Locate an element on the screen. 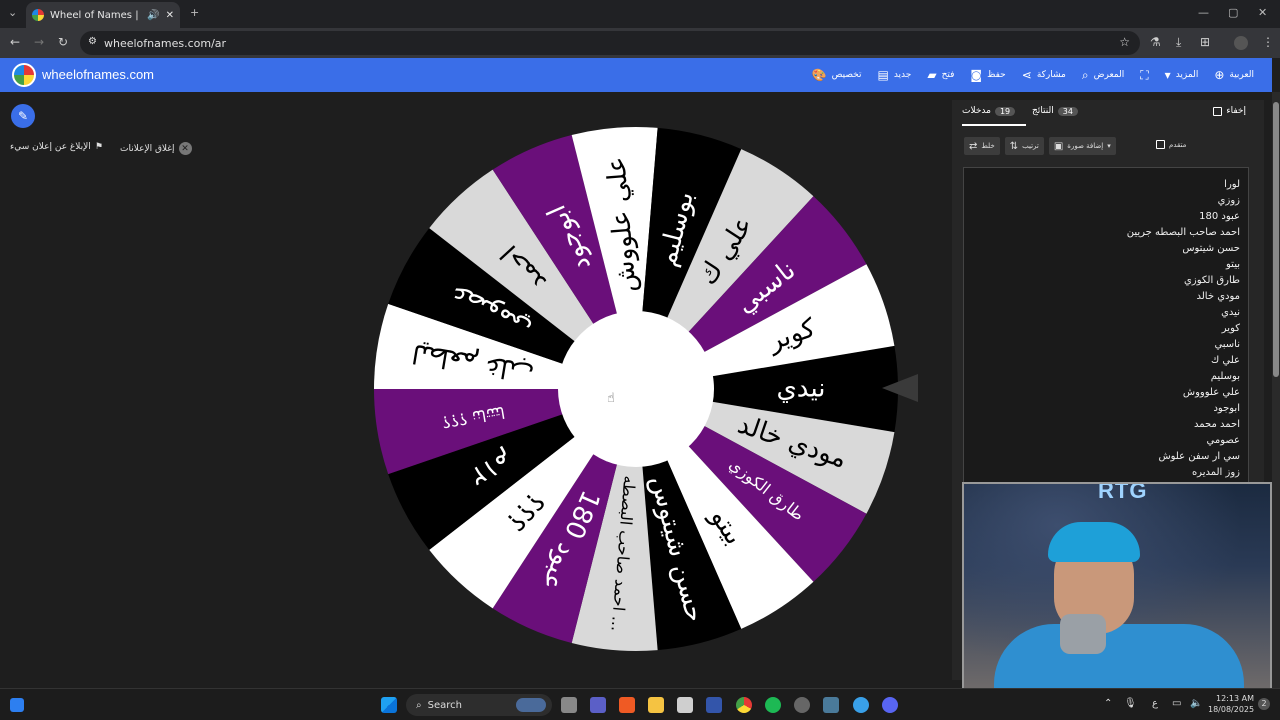 The image size is (1280, 720). entry-line: زوزي is located at coordinates (1228, 200).